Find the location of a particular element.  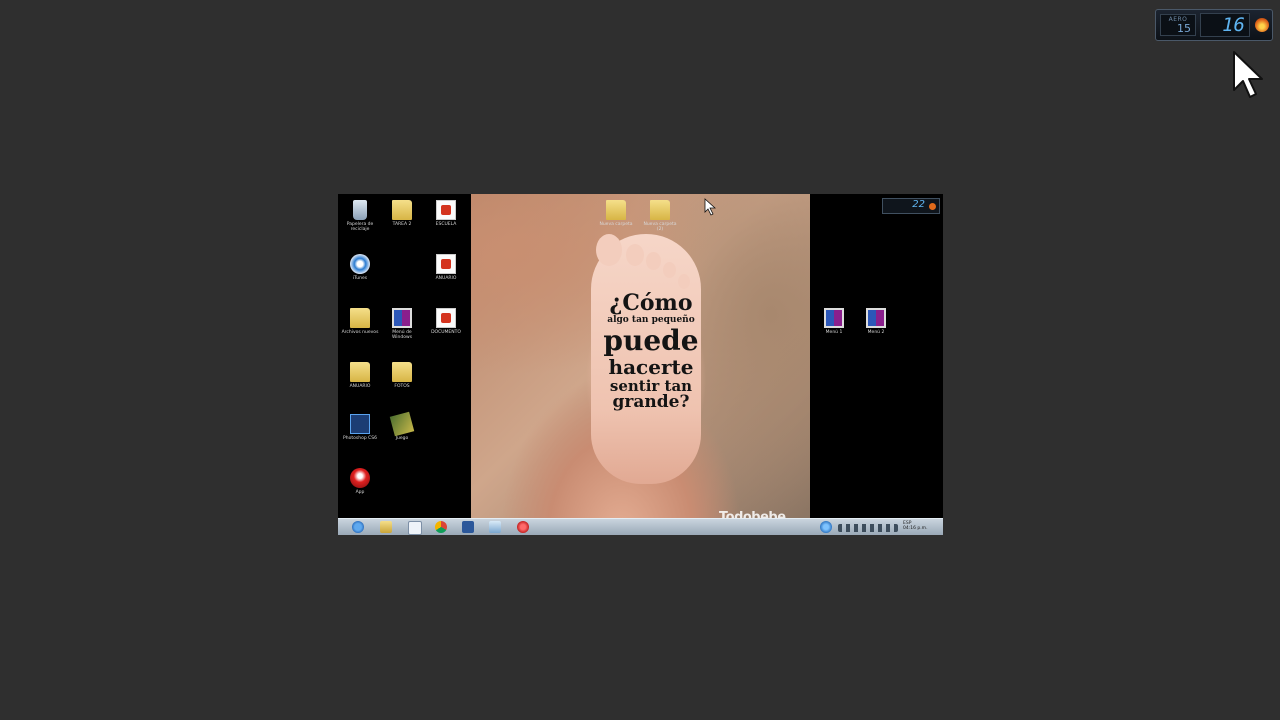

icon-label: FOTOS is located at coordinates (402, 386).